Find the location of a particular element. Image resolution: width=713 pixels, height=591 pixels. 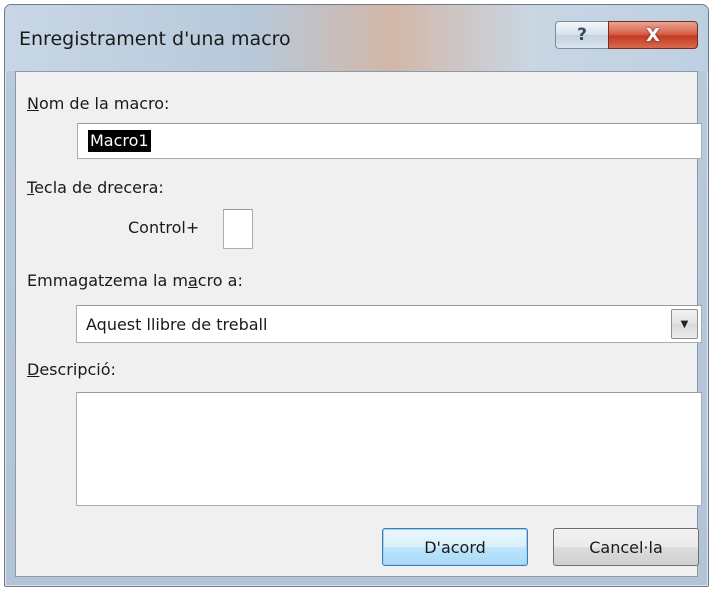

store-macro-select: Aquest llibre de treball ▼ is located at coordinates (389, 324).